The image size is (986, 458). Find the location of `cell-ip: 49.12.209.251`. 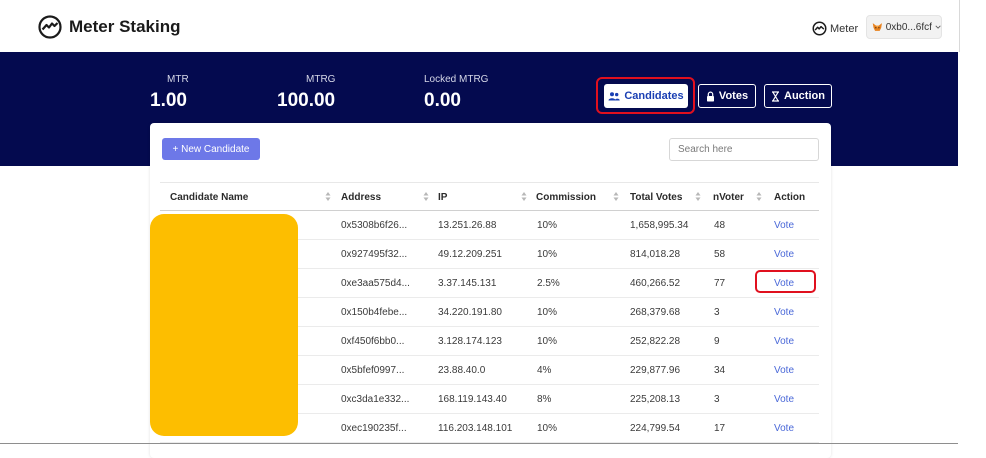

cell-ip: 49.12.209.251 is located at coordinates (470, 254).